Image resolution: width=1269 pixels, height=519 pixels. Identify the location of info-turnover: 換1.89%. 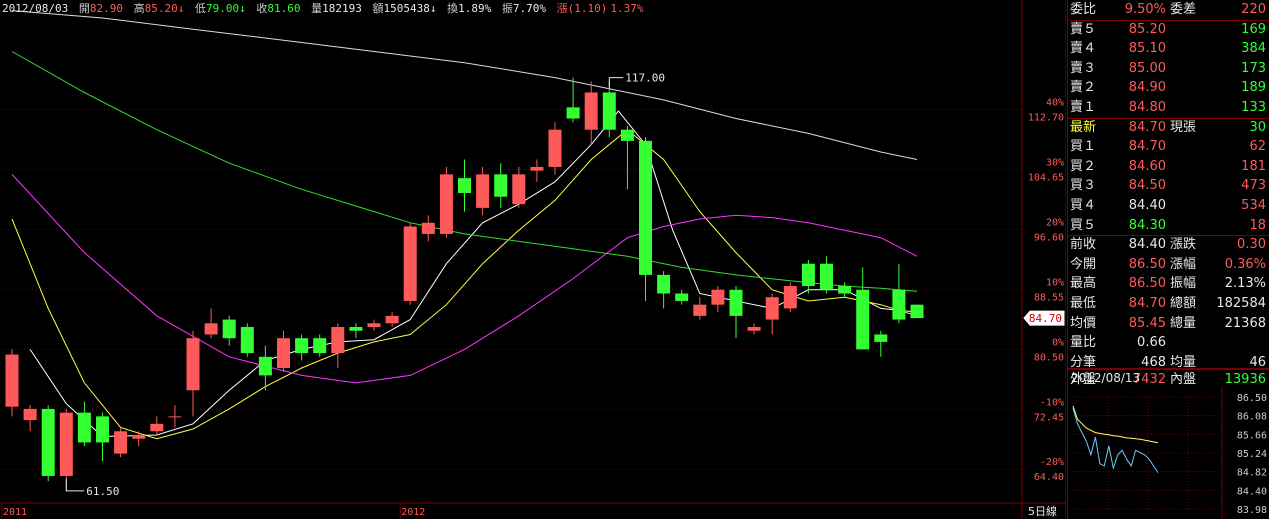
(469, 8).